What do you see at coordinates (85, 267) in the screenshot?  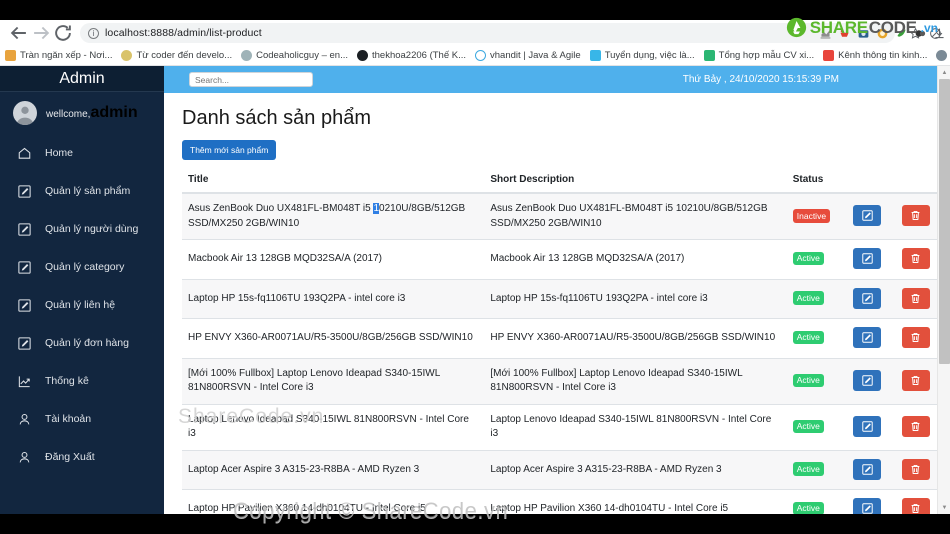 I see `sidebar-item-label: Quản lý category` at bounding box center [85, 267].